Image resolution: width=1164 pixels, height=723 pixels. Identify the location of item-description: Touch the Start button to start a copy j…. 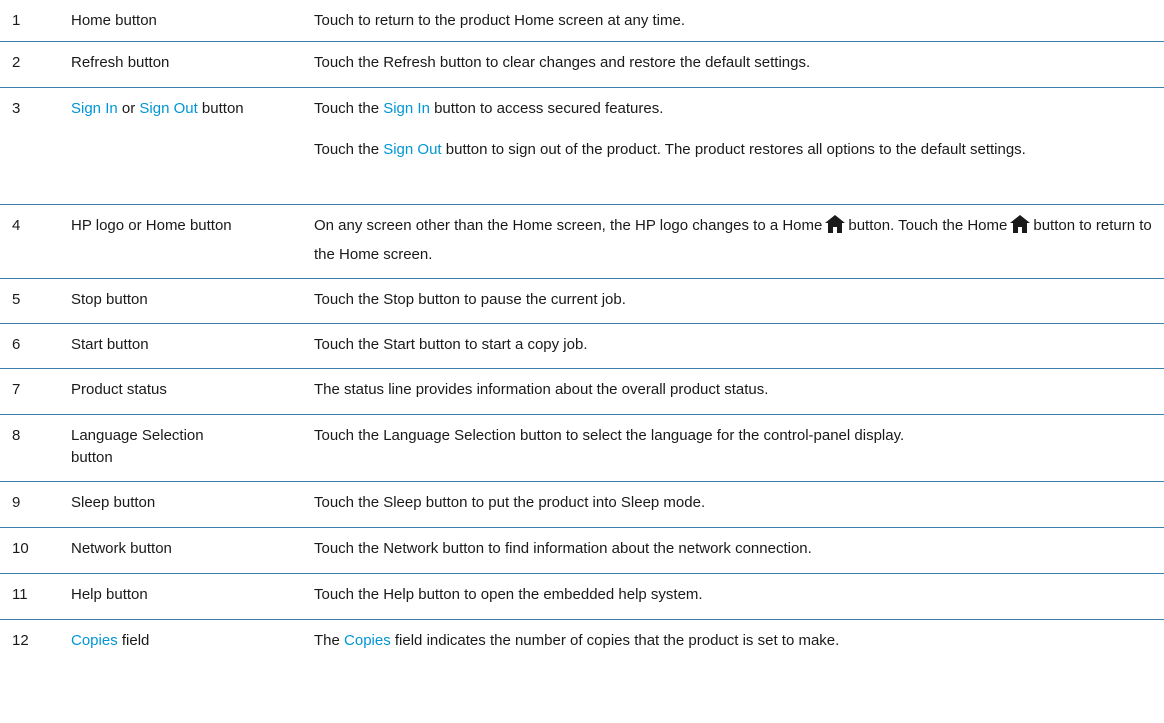
(451, 344).